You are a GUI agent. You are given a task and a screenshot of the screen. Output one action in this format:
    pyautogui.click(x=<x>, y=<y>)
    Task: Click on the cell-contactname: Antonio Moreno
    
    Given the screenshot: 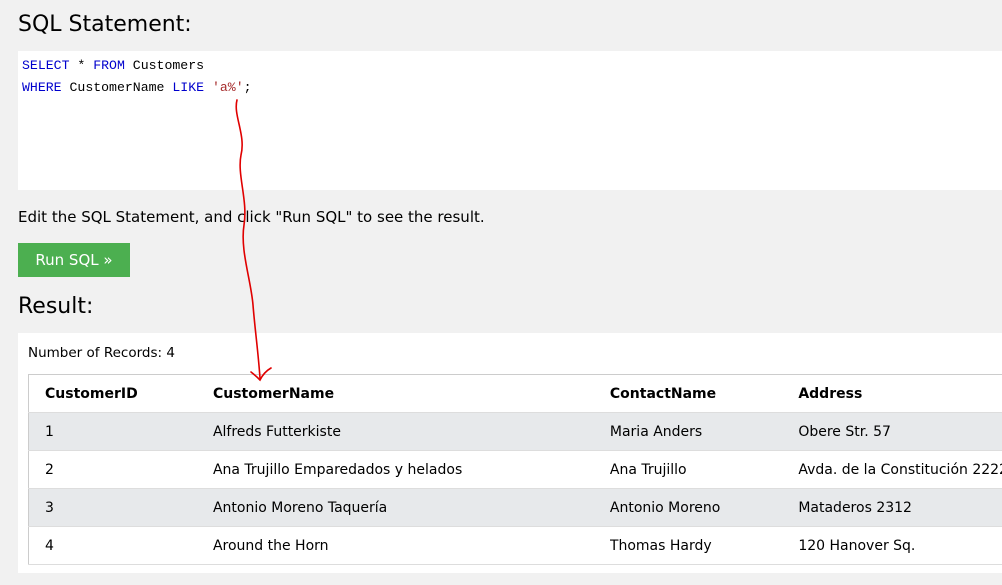 What is the action you would take?
    pyautogui.click(x=665, y=507)
    